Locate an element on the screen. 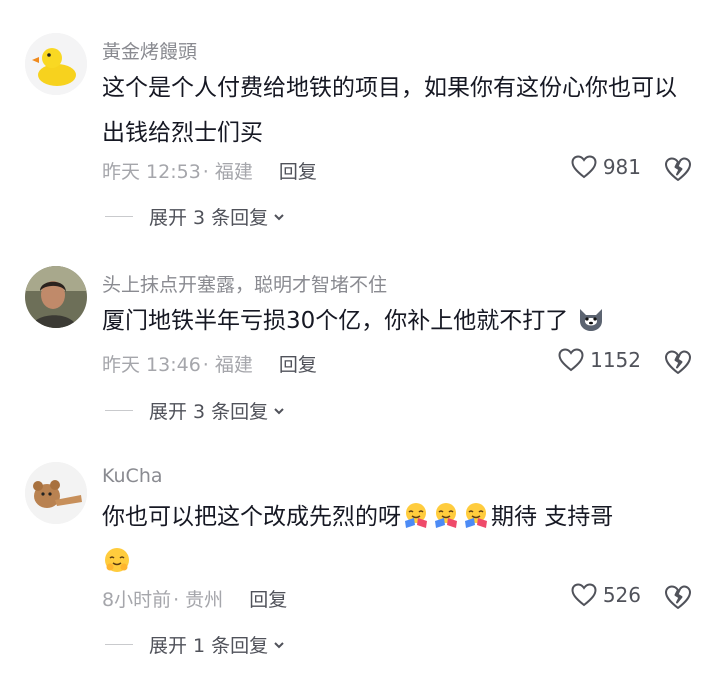  comment-username: 头上抹点开塞露，聪明才智堵不住 is located at coordinates (244, 283).